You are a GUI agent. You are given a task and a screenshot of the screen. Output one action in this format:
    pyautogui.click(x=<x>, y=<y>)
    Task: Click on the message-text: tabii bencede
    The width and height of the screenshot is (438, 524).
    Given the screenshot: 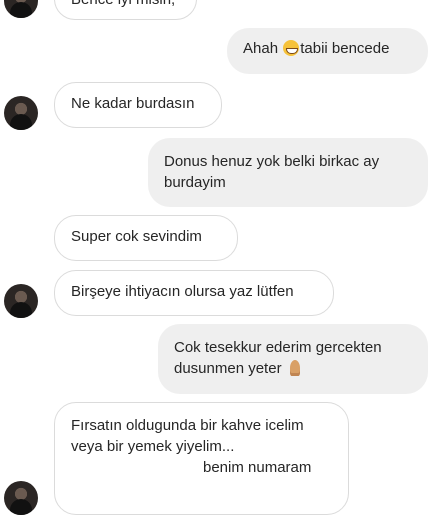 What is the action you would take?
    pyautogui.click(x=345, y=48)
    